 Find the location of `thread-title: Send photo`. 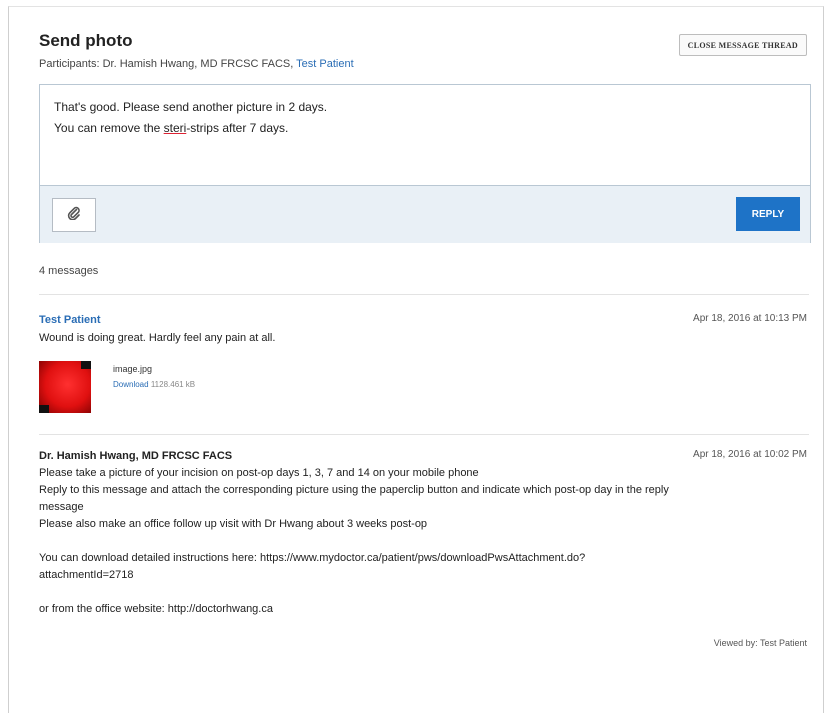

thread-title: Send photo is located at coordinates (86, 40).